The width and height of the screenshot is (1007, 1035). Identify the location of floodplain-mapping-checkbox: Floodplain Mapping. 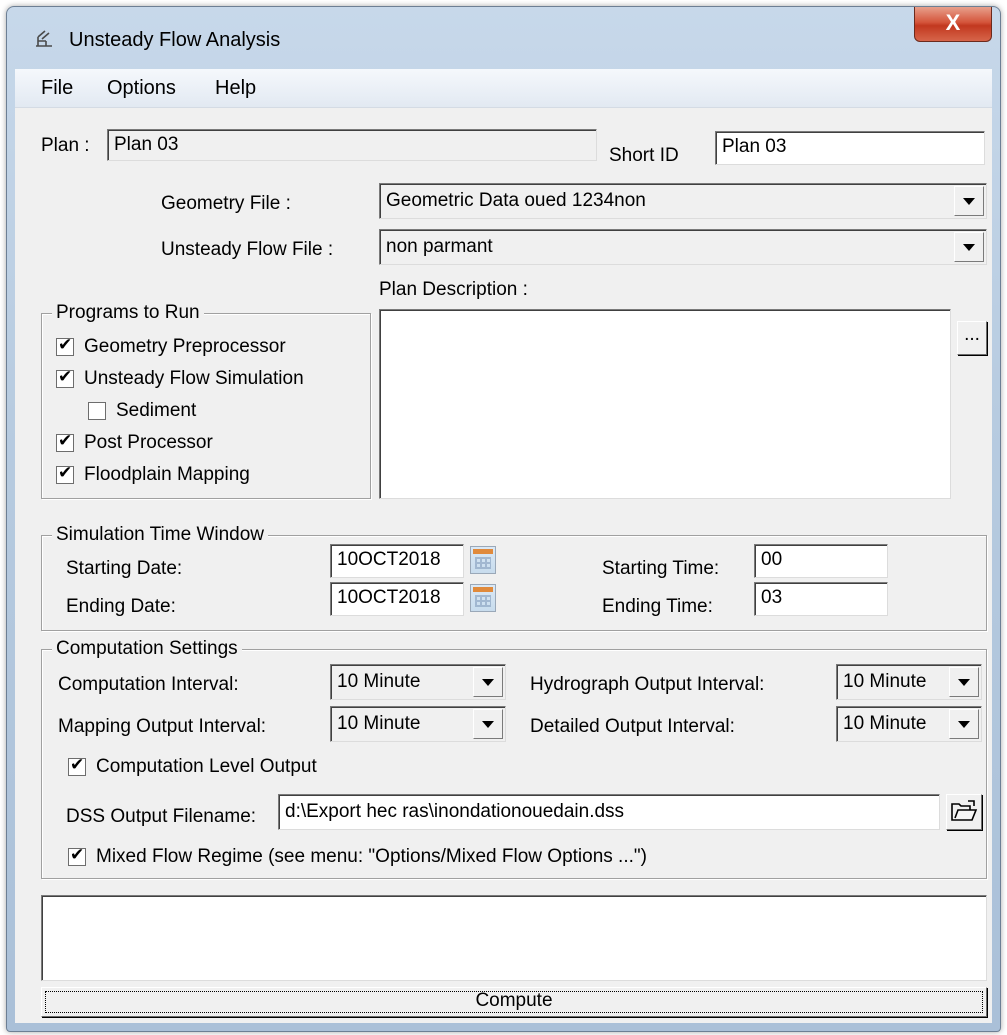
(153, 474).